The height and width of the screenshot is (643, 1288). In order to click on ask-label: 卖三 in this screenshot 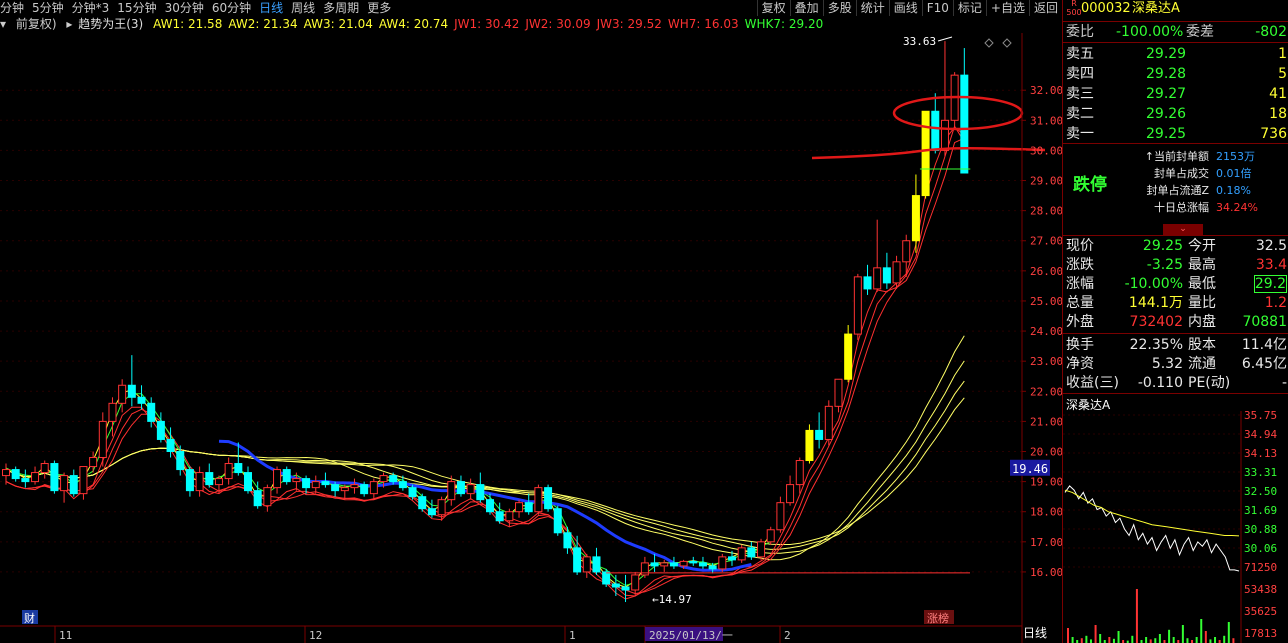, I will do `click(1080, 94)`.